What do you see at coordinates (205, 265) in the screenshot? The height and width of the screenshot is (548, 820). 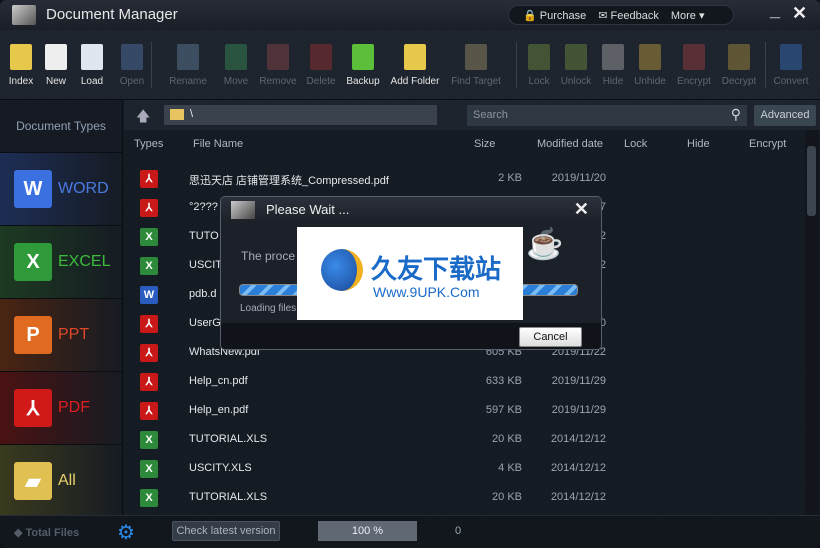 I see `file-name: USCIT` at bounding box center [205, 265].